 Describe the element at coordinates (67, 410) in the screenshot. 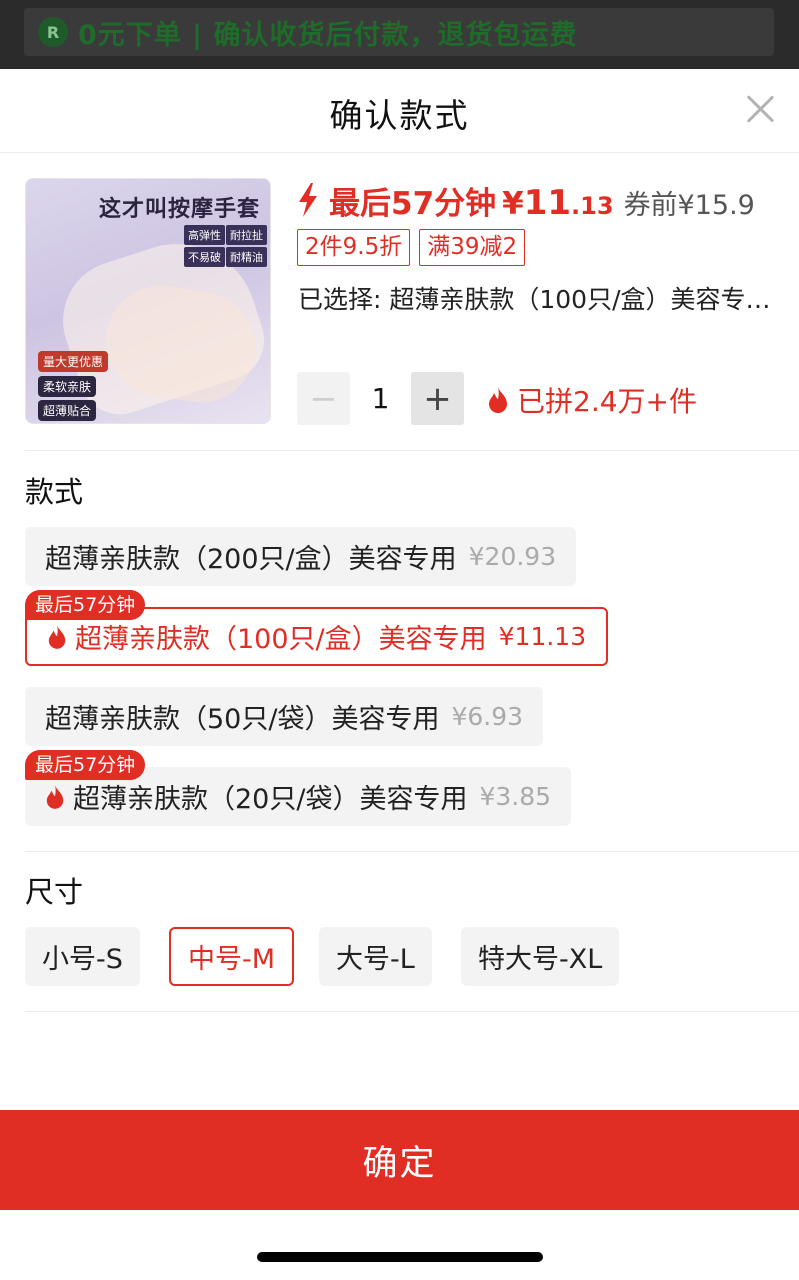

I see `image-pill: 超薄贴合` at that location.